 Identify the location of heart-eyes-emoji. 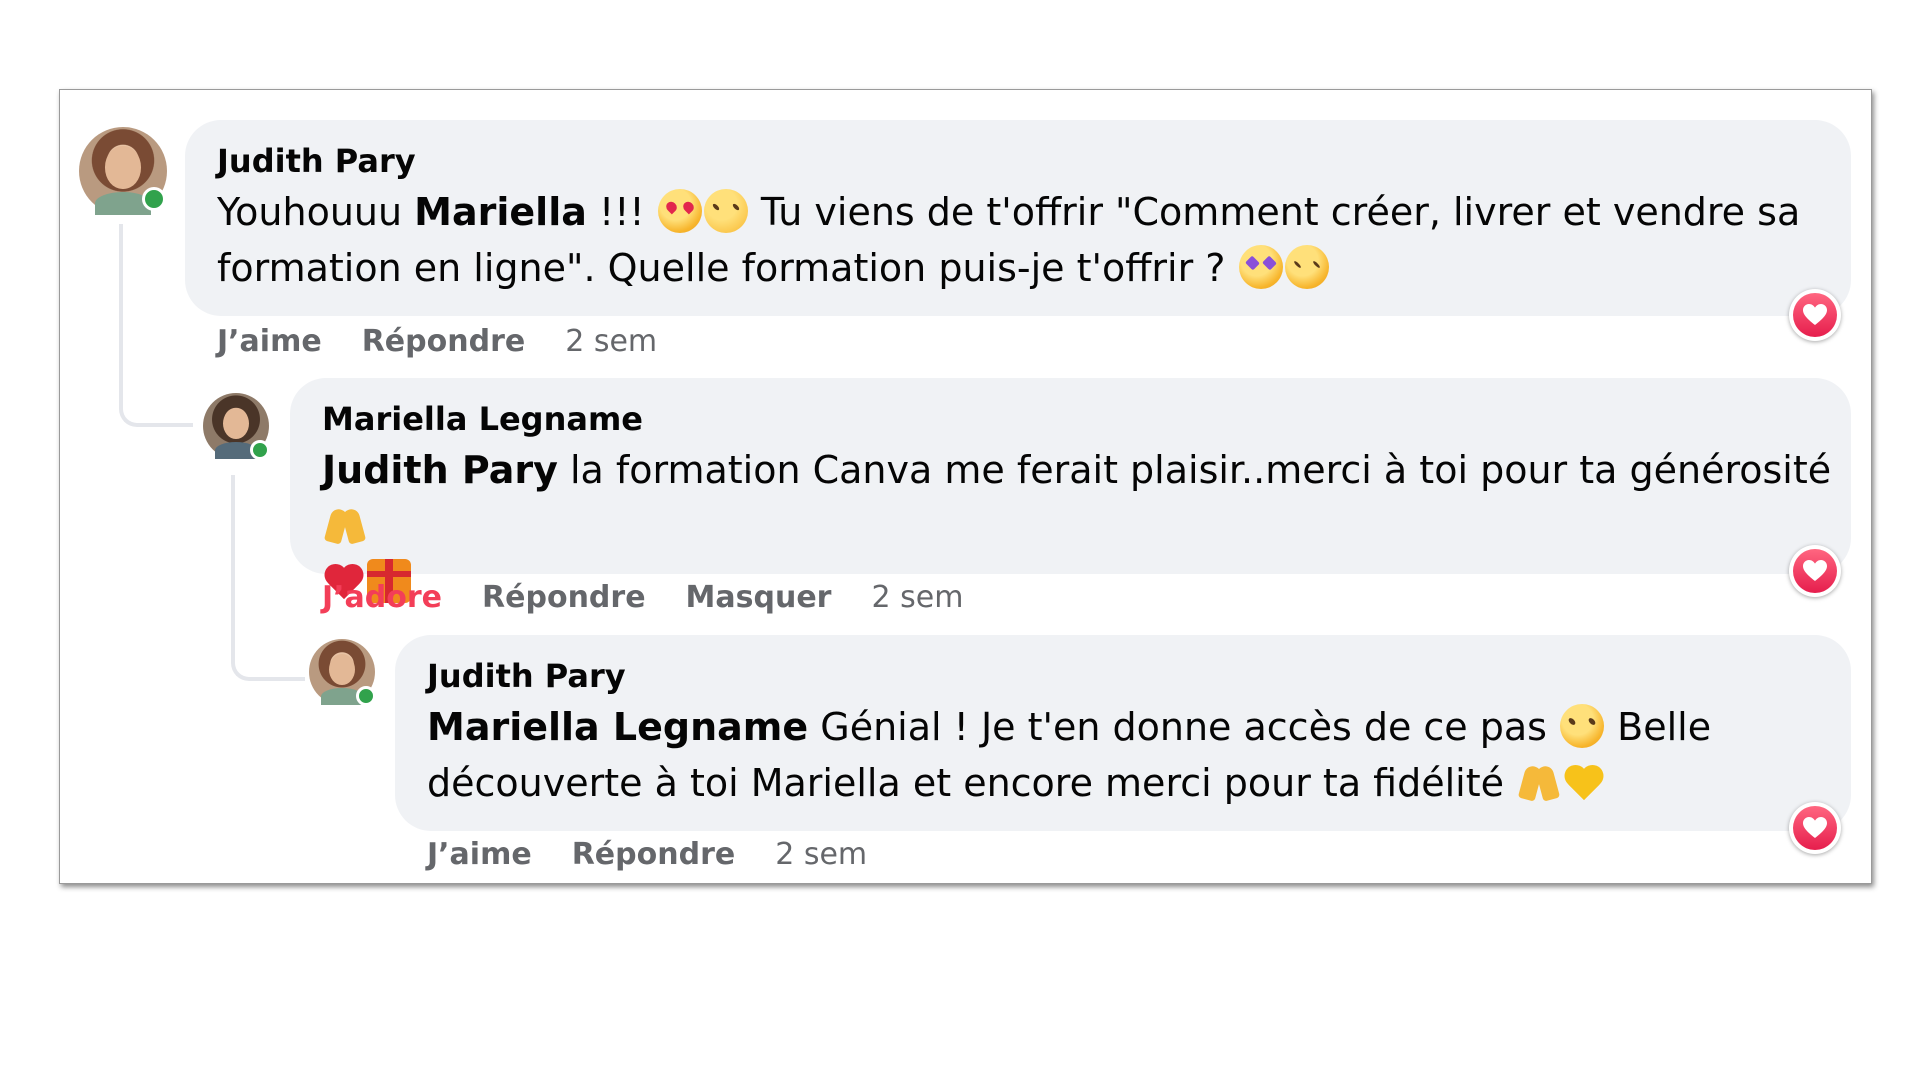
(679, 211).